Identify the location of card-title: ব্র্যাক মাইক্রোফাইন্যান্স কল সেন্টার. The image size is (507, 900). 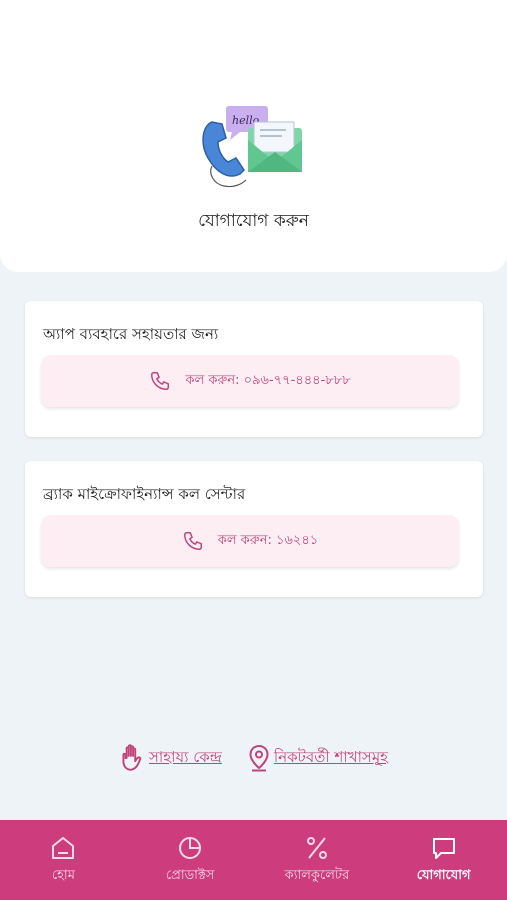
(144, 494).